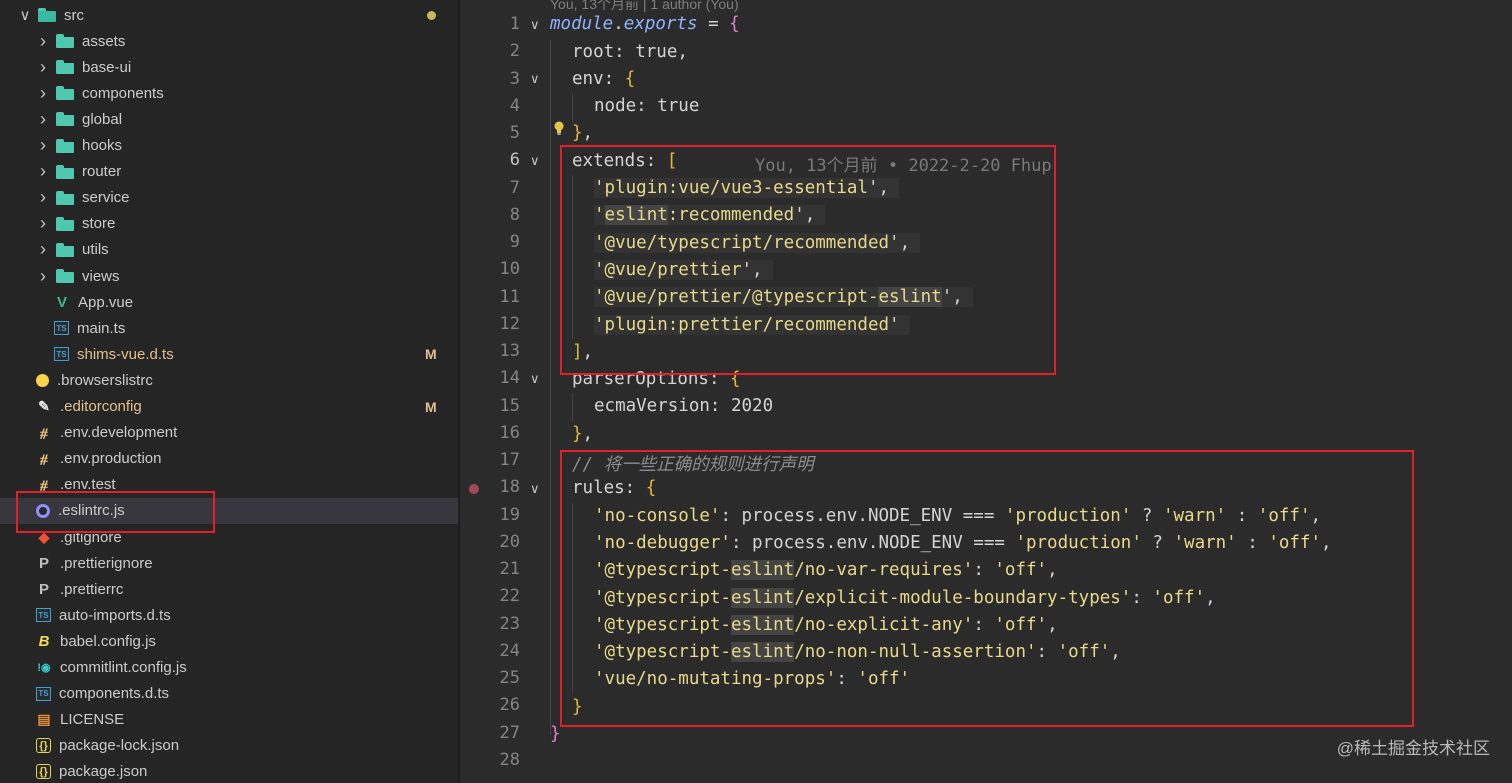  What do you see at coordinates (102, 172) in the screenshot?
I see `tree-item-label: router` at bounding box center [102, 172].